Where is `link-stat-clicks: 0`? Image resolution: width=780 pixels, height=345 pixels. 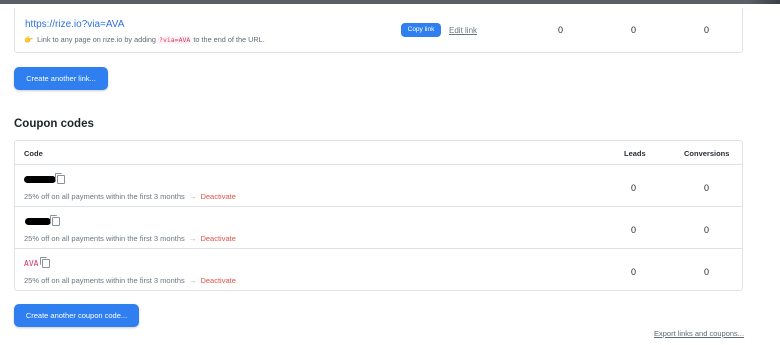
link-stat-clicks: 0 is located at coordinates (561, 30).